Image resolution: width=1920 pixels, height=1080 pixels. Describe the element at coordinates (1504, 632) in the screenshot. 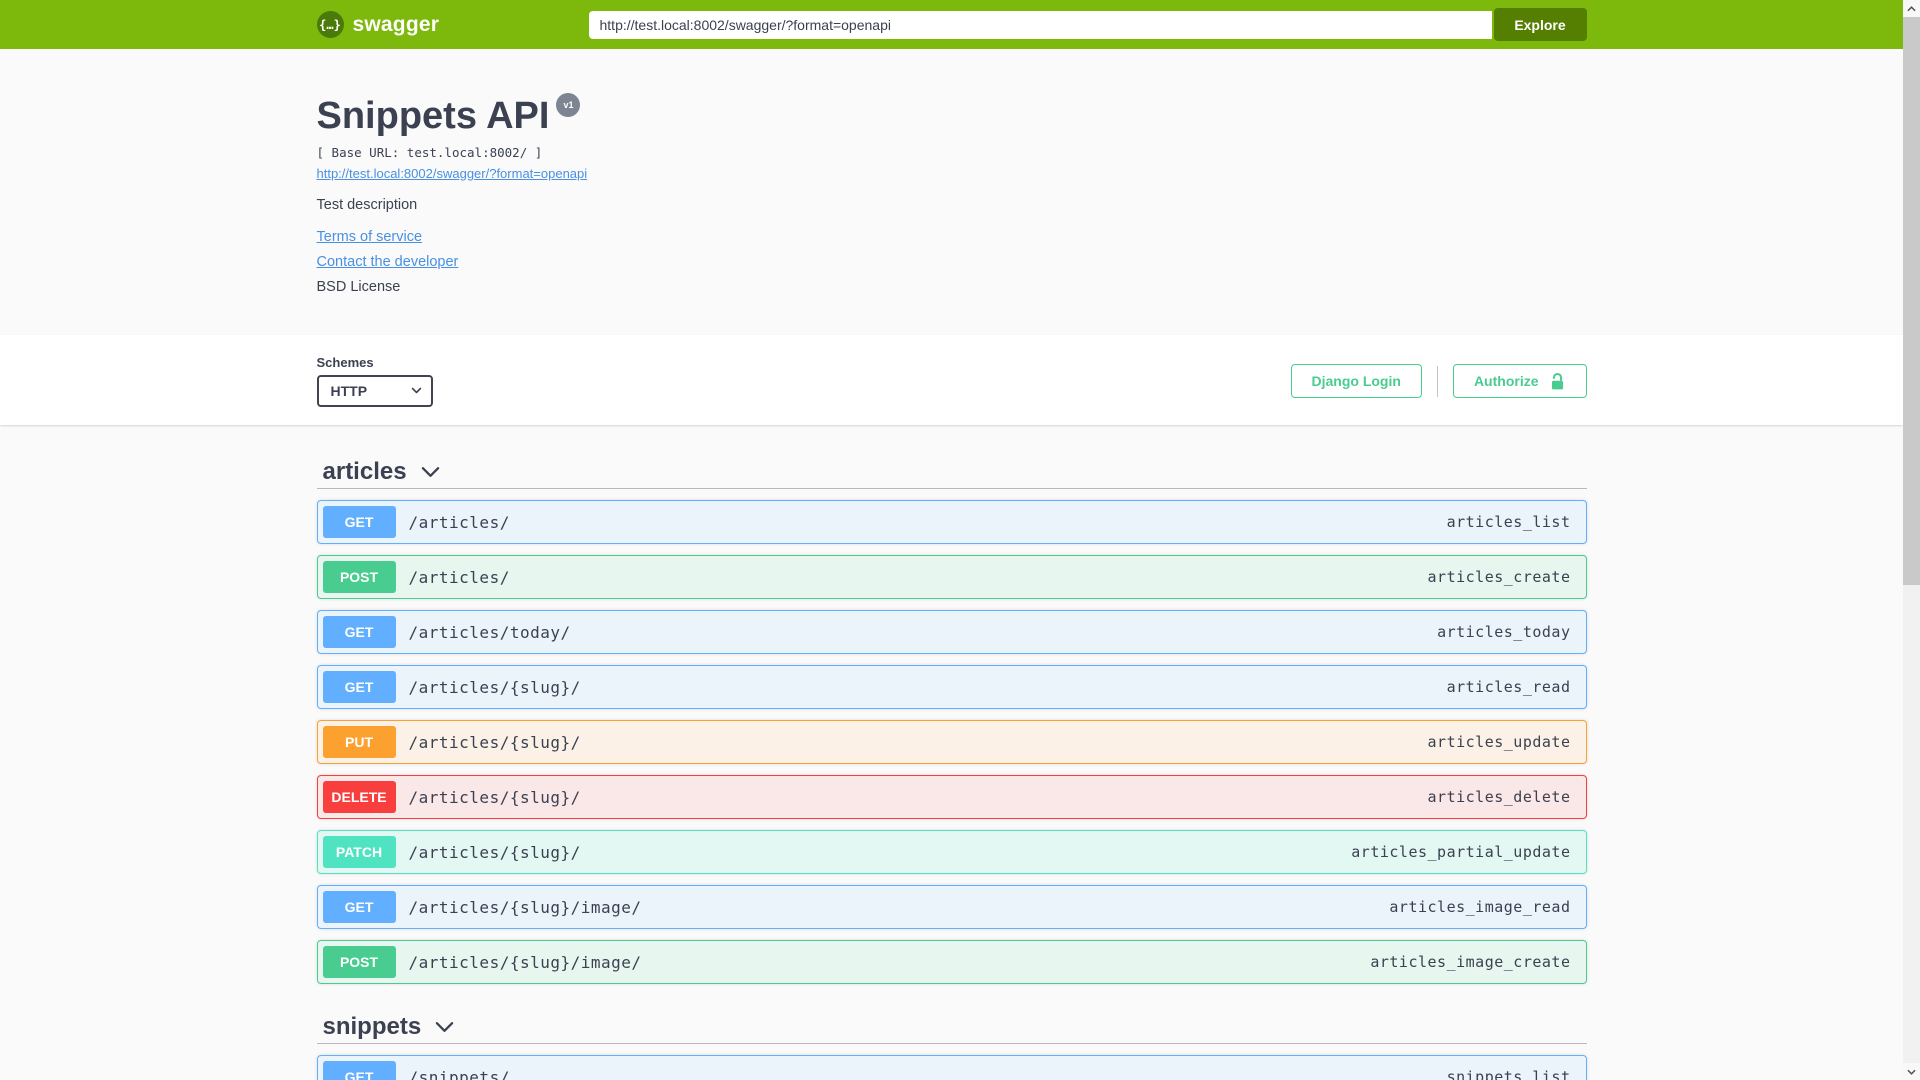

I see `operation-id: articles_today` at that location.